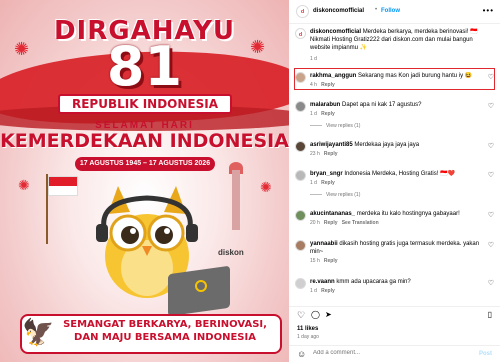 The width and height of the screenshot is (500, 362). Describe the element at coordinates (415, 76) in the screenshot. I see `comment-text: Sekarang mas Kon jadi burung hantu iy 😆` at that location.